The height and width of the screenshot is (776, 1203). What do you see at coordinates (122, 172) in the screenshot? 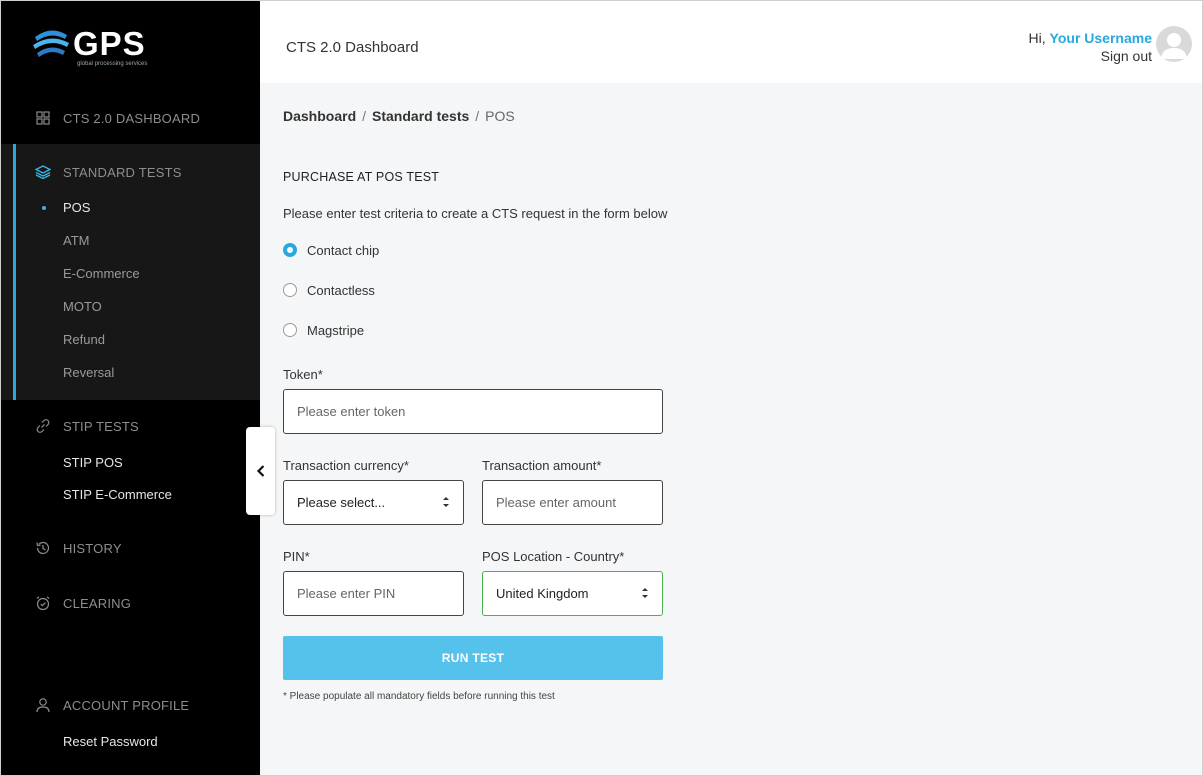
I see `sidebar-item-label: STANDARD TESTS` at bounding box center [122, 172].